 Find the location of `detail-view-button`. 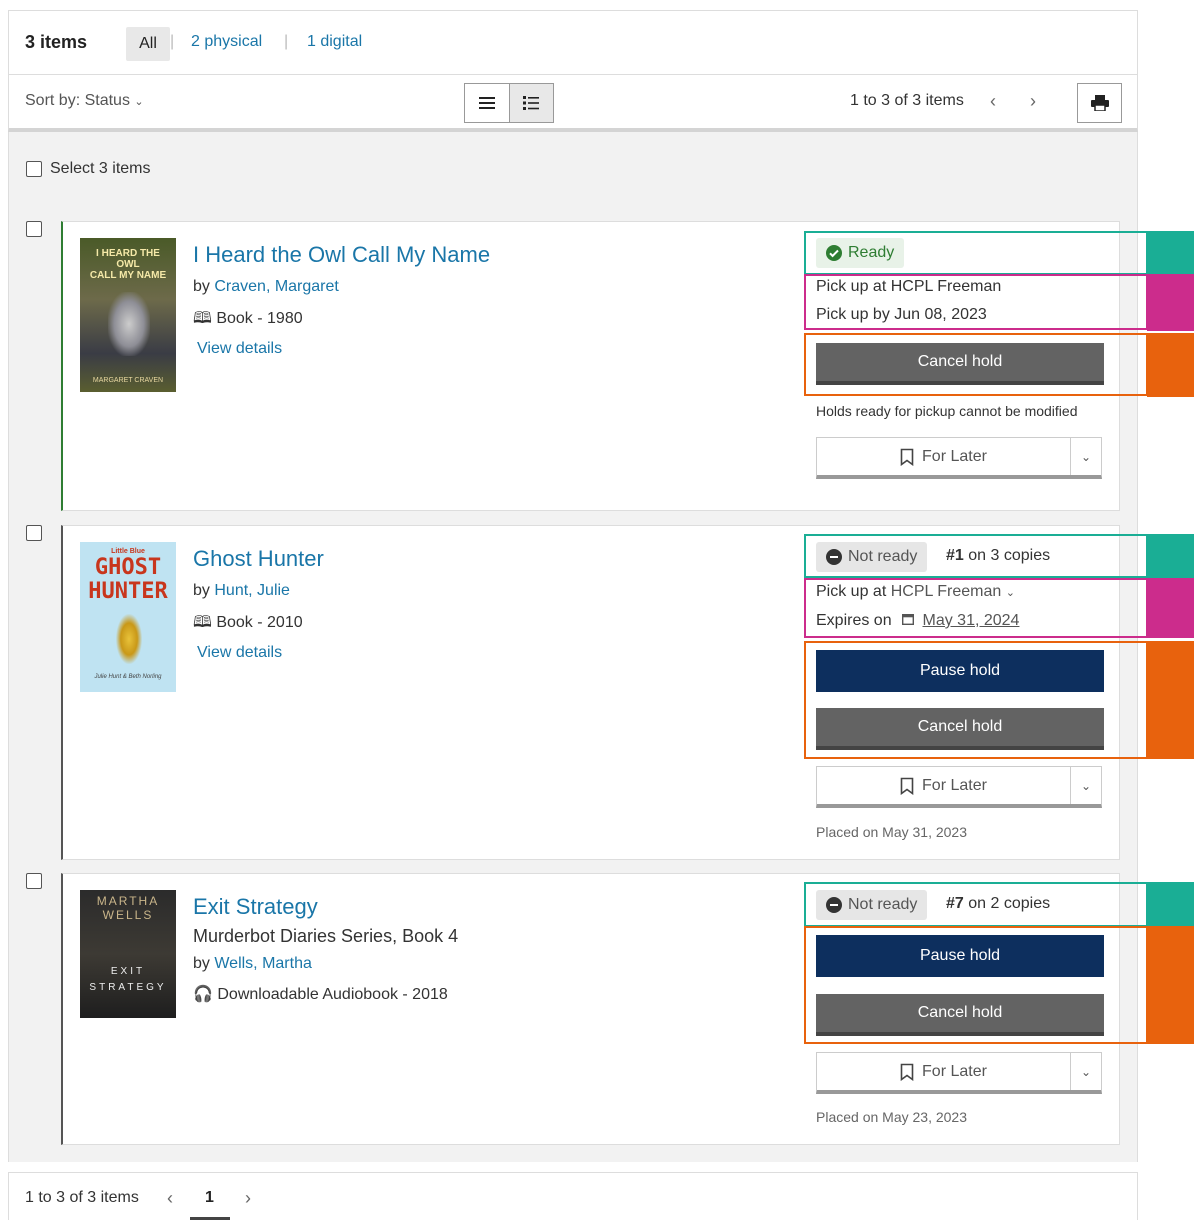

detail-view-button is located at coordinates (530, 103).